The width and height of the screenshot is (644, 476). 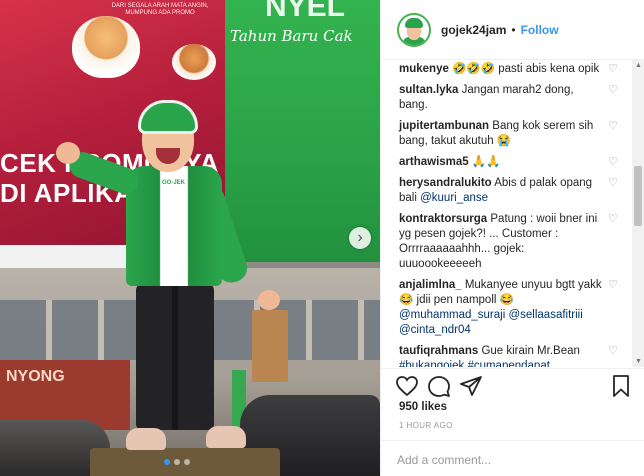 I want to click on comment-username: anjalimlna_, so click(x=430, y=285).